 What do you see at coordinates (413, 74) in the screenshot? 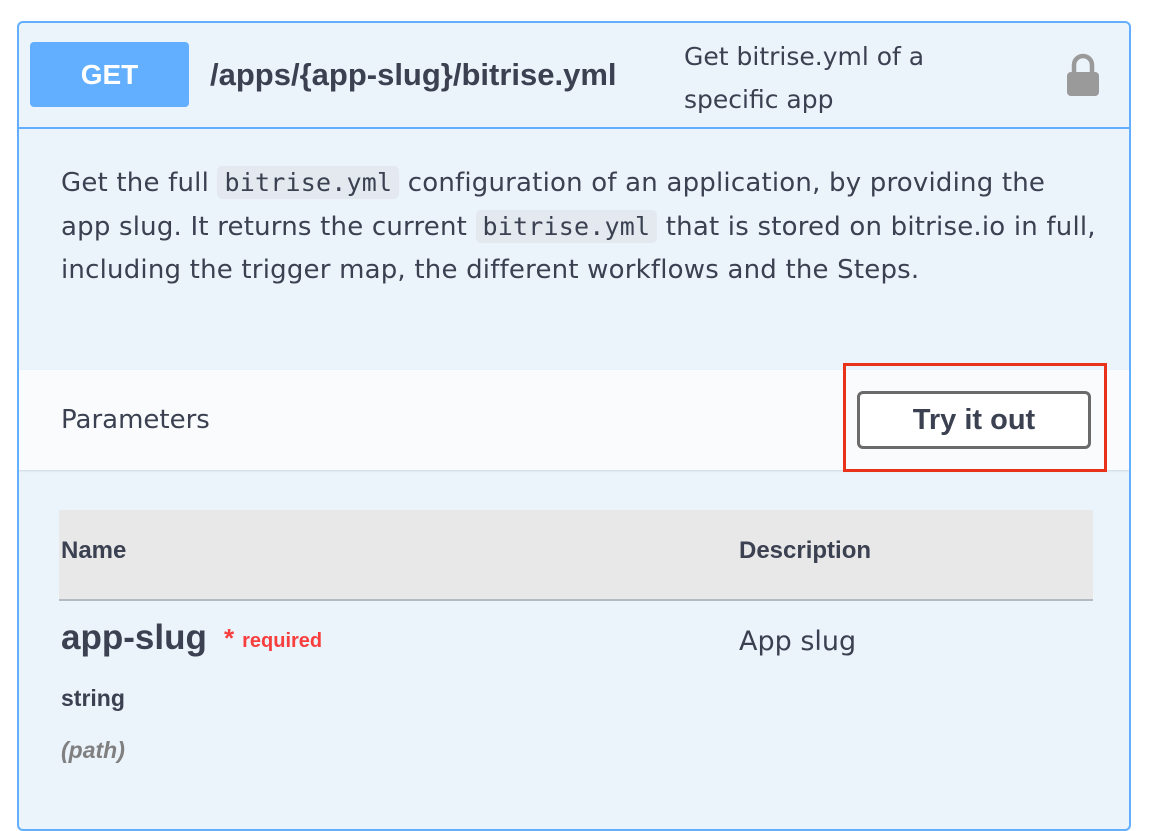
I see `endpoint-path: /apps/{app-slug}/bitrise.yml` at bounding box center [413, 74].